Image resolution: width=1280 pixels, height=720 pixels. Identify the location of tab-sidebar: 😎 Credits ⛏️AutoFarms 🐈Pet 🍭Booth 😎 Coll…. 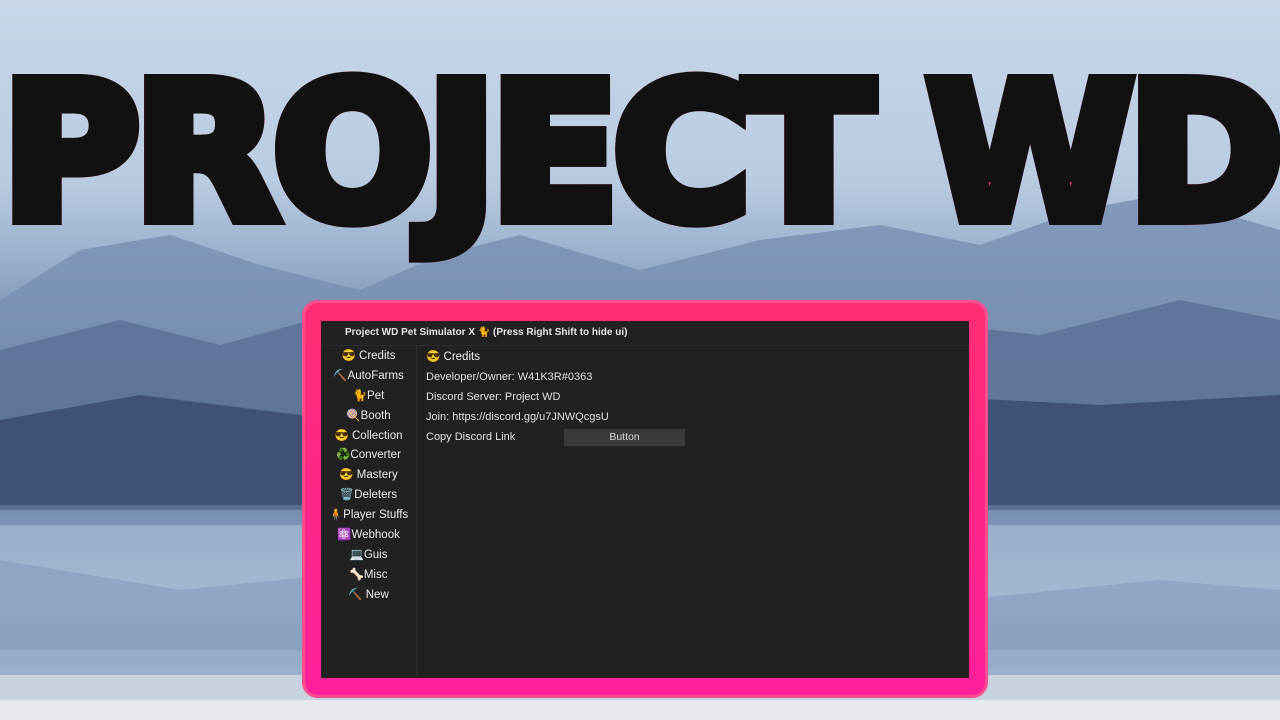
(369, 512).